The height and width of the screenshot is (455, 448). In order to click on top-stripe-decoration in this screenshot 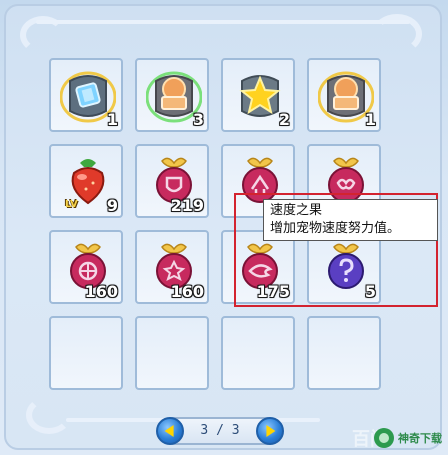, I will do `click(223, 22)`.